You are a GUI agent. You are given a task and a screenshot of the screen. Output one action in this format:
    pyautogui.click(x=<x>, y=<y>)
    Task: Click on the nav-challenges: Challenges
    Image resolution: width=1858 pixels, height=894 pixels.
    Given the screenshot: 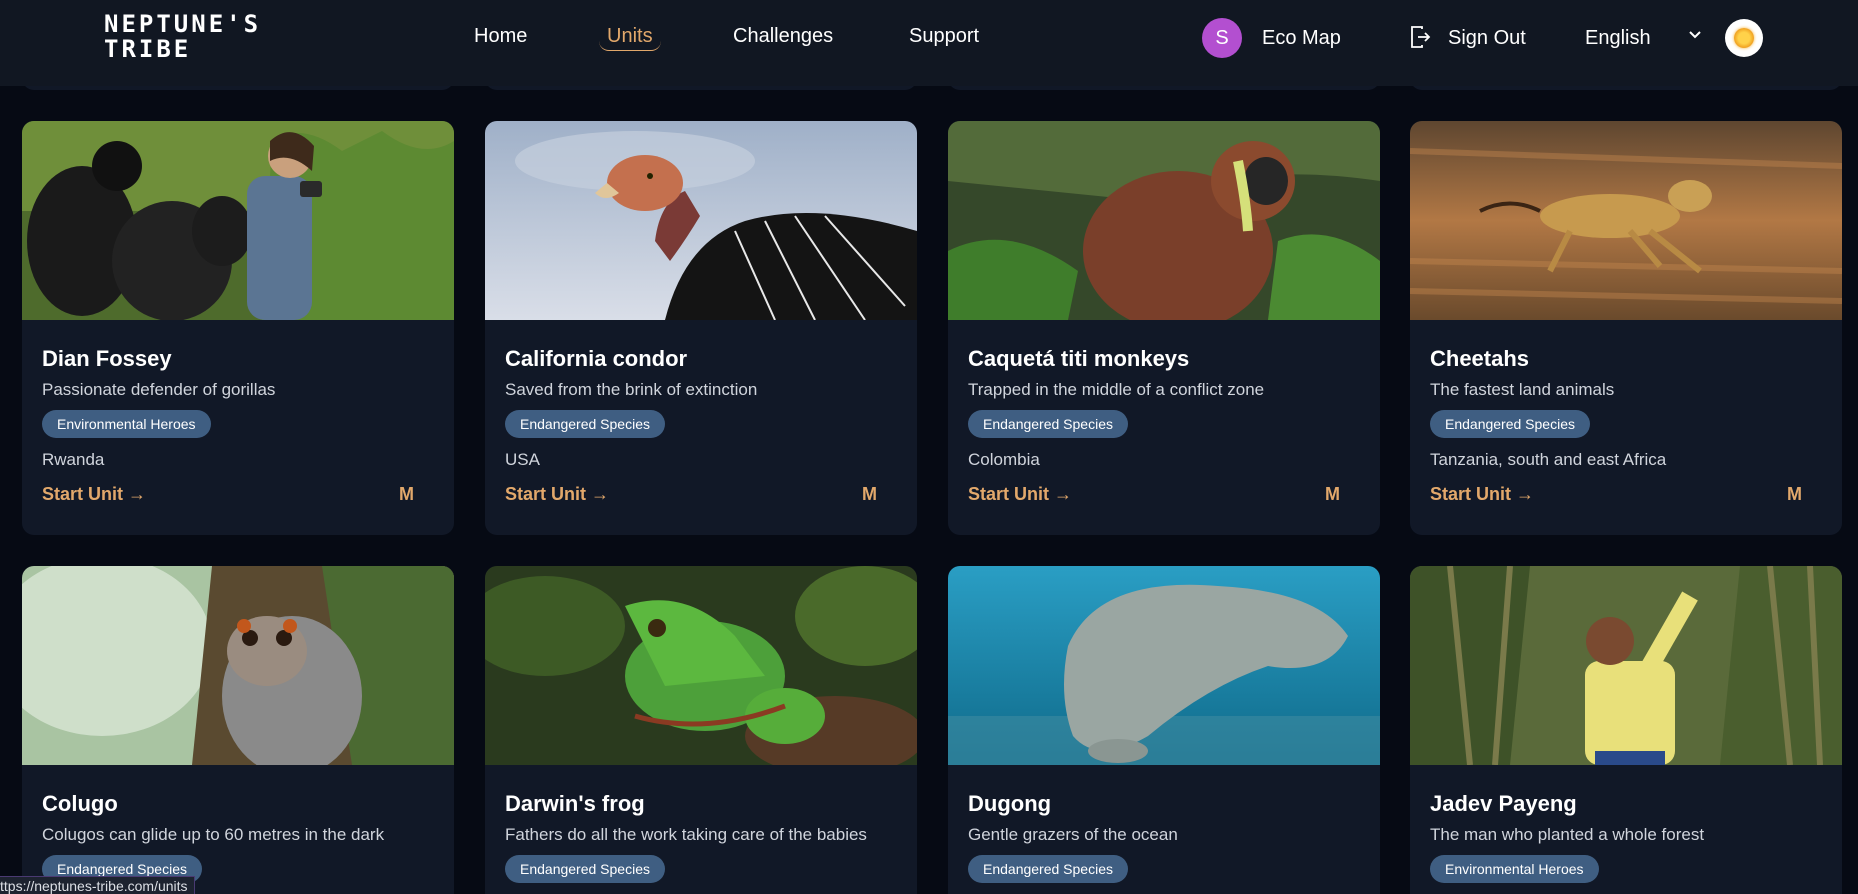 What is the action you would take?
    pyautogui.click(x=783, y=36)
    